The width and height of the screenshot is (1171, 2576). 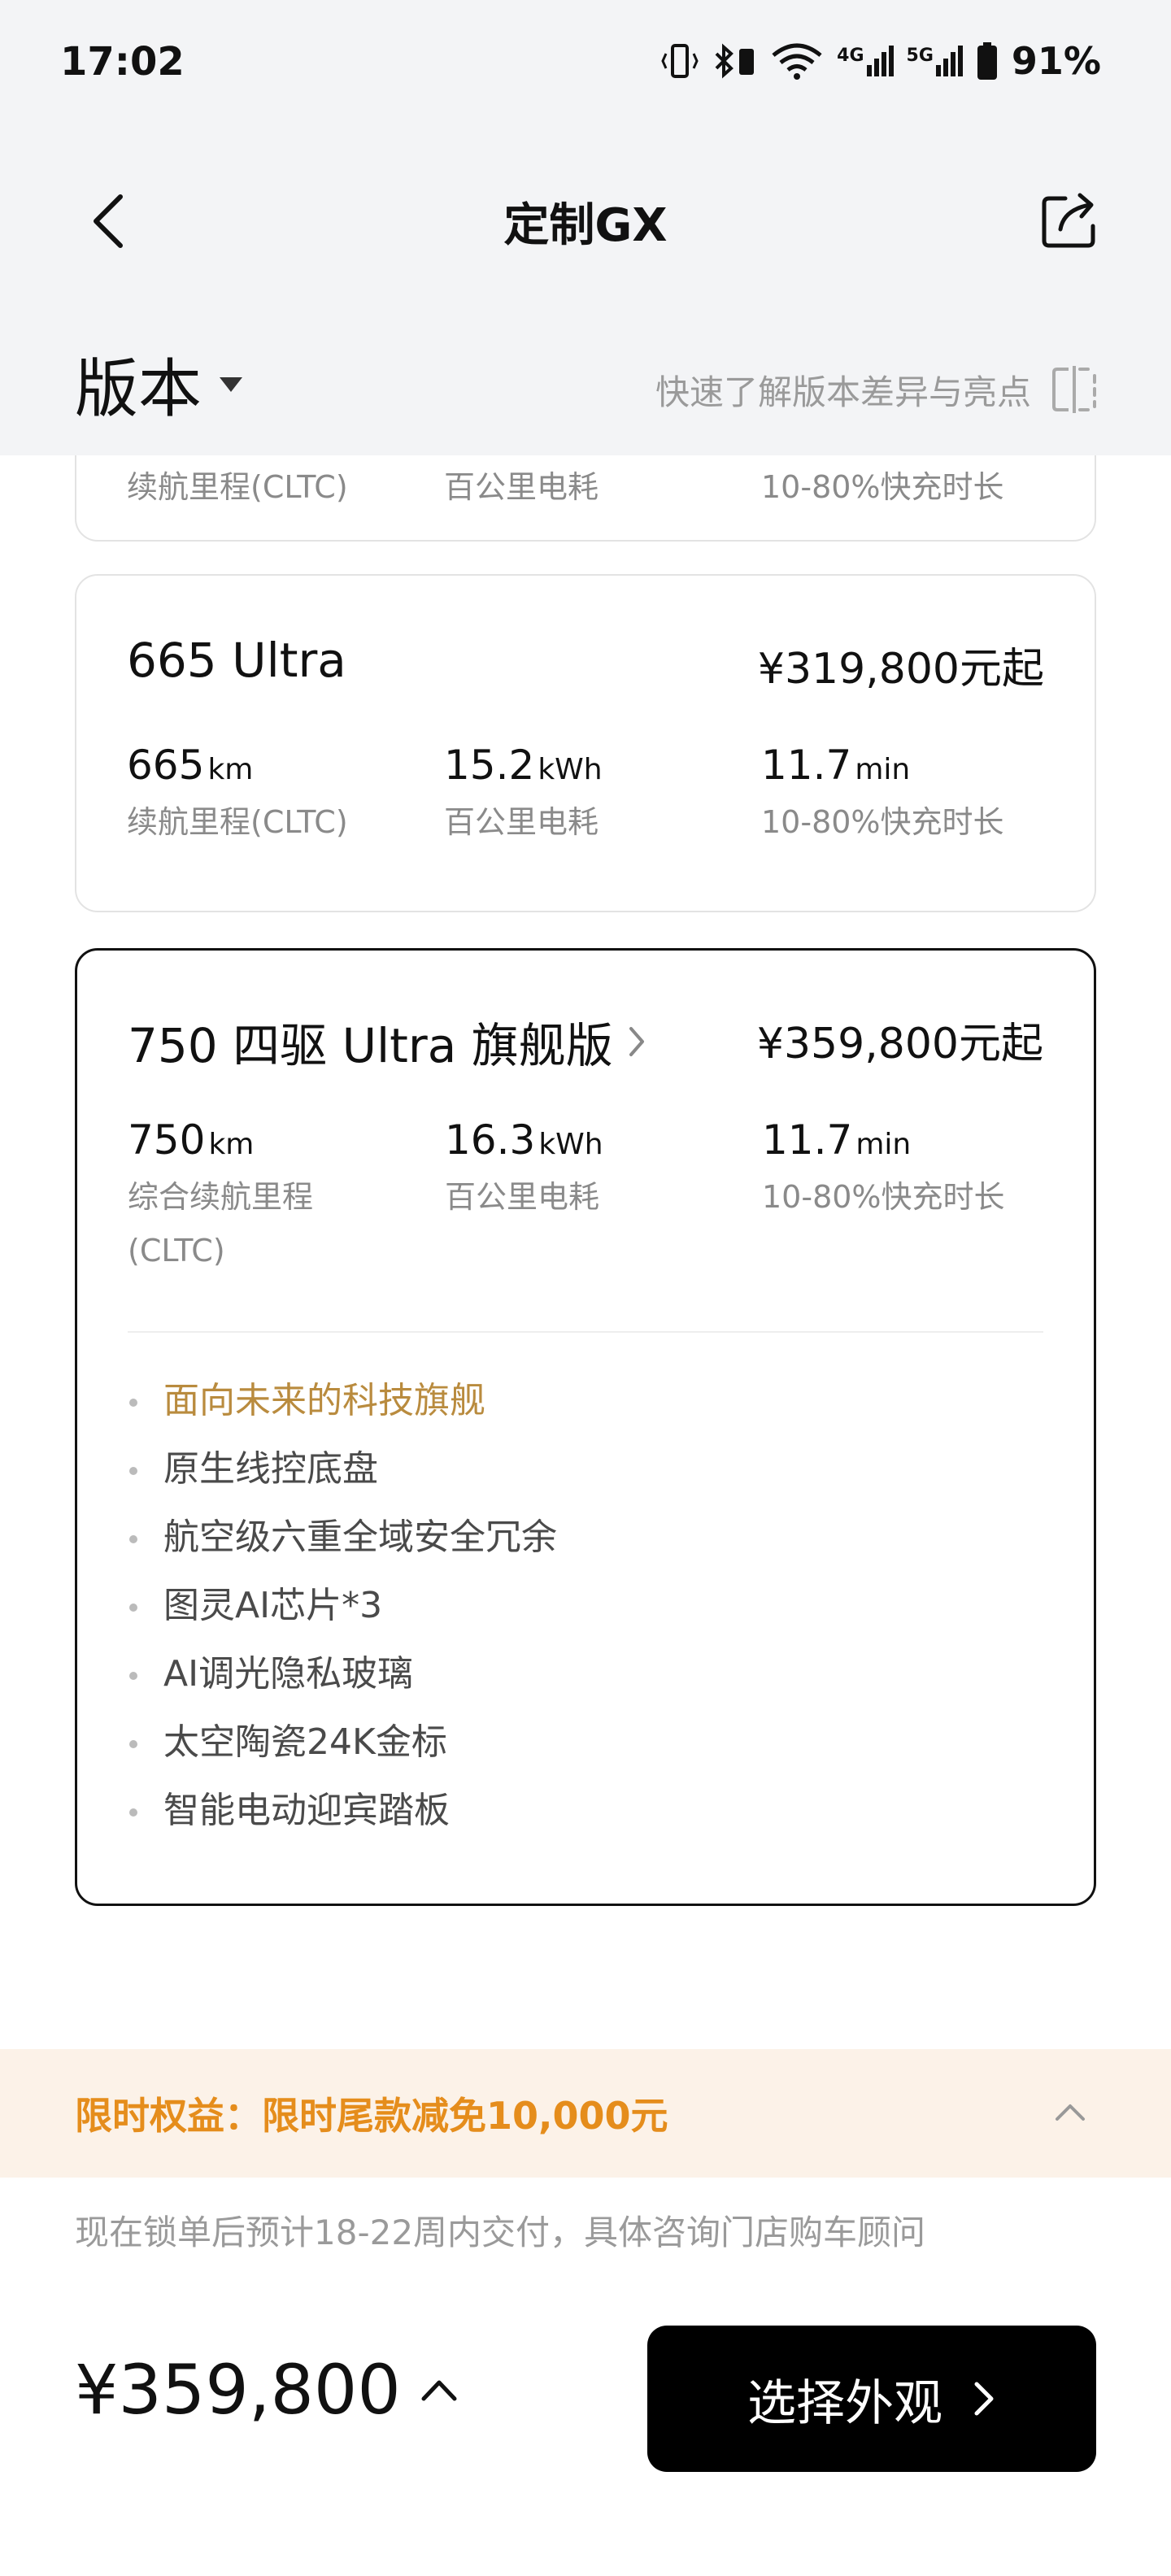 I want to click on signal-4g-icon: 4G, so click(x=865, y=61).